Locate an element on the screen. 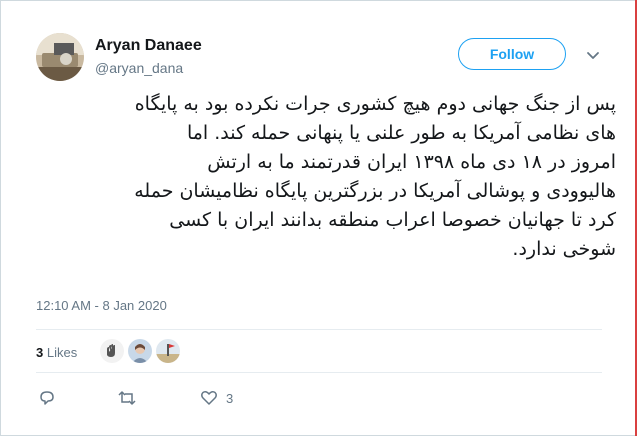 The width and height of the screenshot is (637, 436). likes-stat: 3 Likes is located at coordinates (56, 352).